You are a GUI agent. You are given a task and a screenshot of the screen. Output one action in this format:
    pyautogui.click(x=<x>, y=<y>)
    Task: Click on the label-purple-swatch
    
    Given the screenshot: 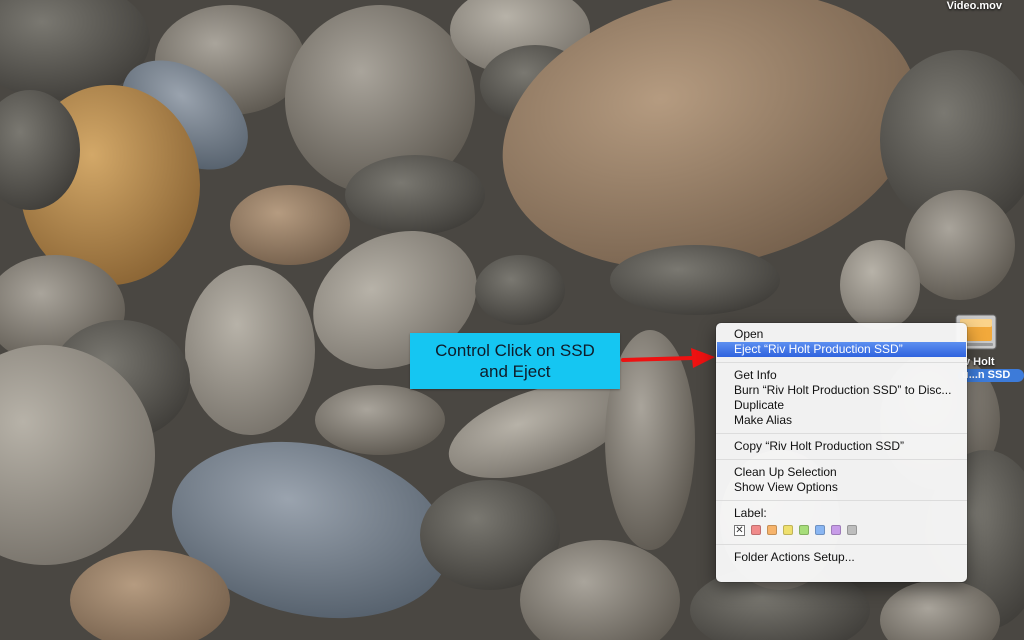 What is the action you would take?
    pyautogui.click(x=836, y=530)
    